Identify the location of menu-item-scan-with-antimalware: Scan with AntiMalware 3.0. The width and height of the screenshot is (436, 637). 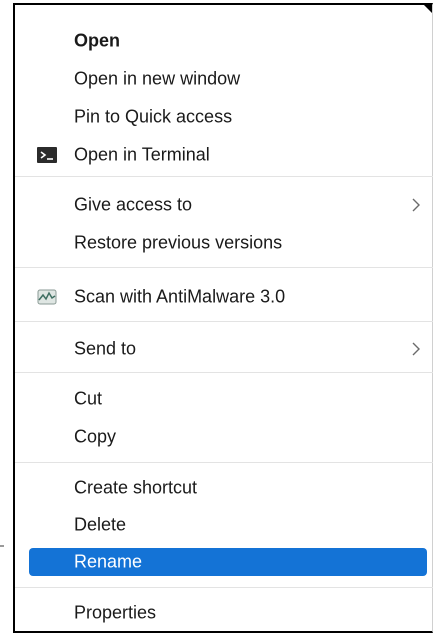
(224, 297).